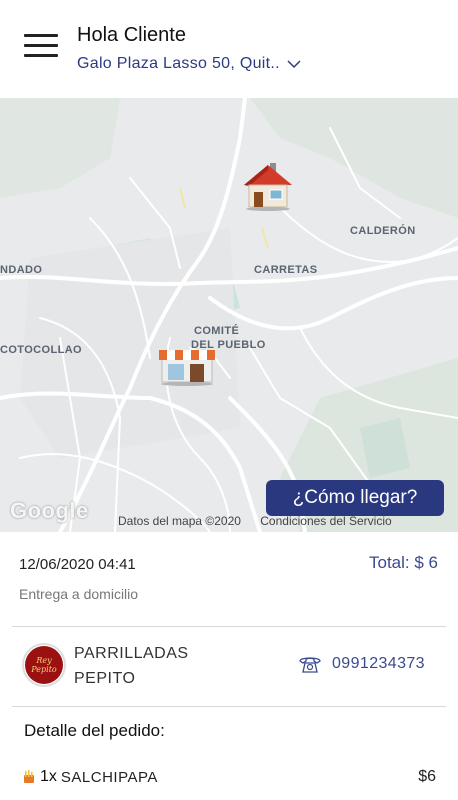 The height and width of the screenshot is (800, 458). I want to click on map-data-text: Datos del mapa ©2020, so click(179, 521).